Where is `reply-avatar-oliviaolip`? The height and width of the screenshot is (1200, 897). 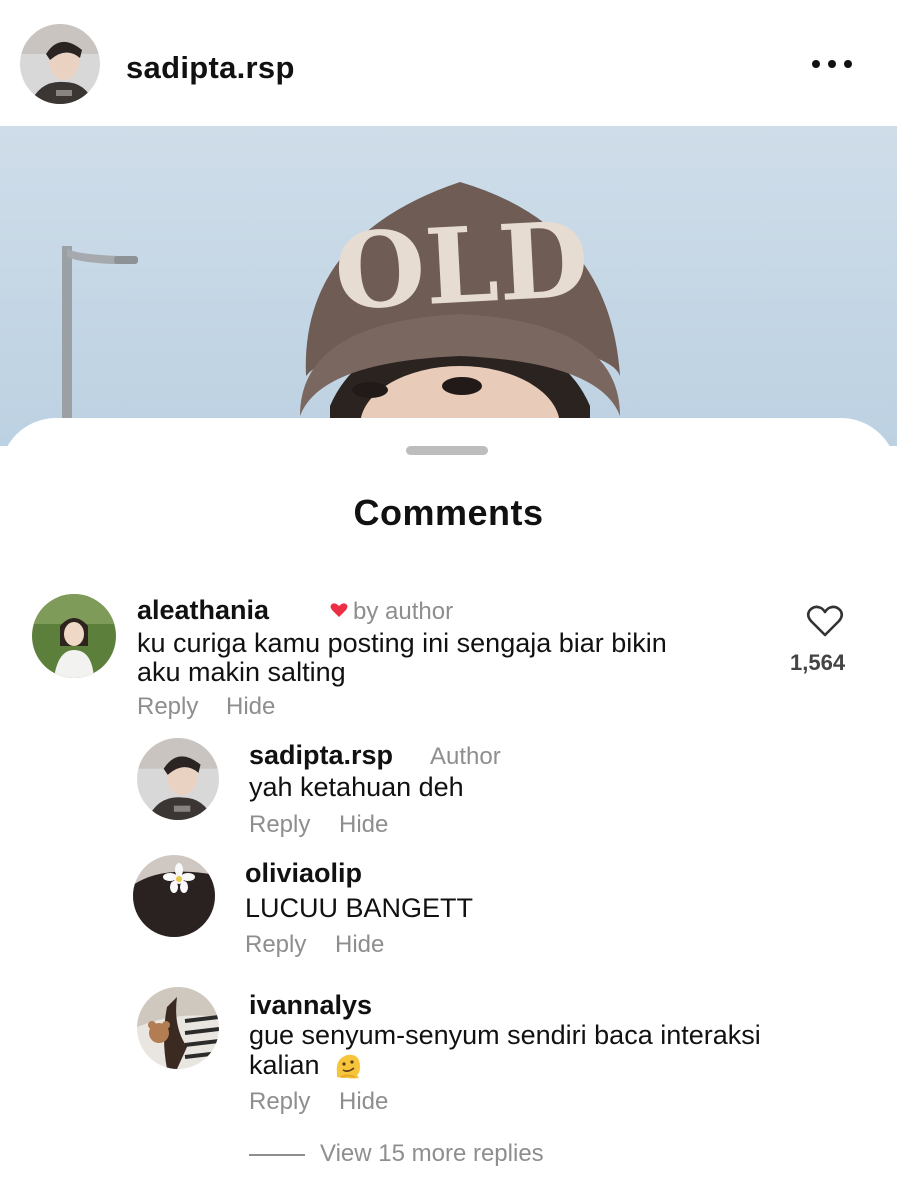 reply-avatar-oliviaolip is located at coordinates (174, 896).